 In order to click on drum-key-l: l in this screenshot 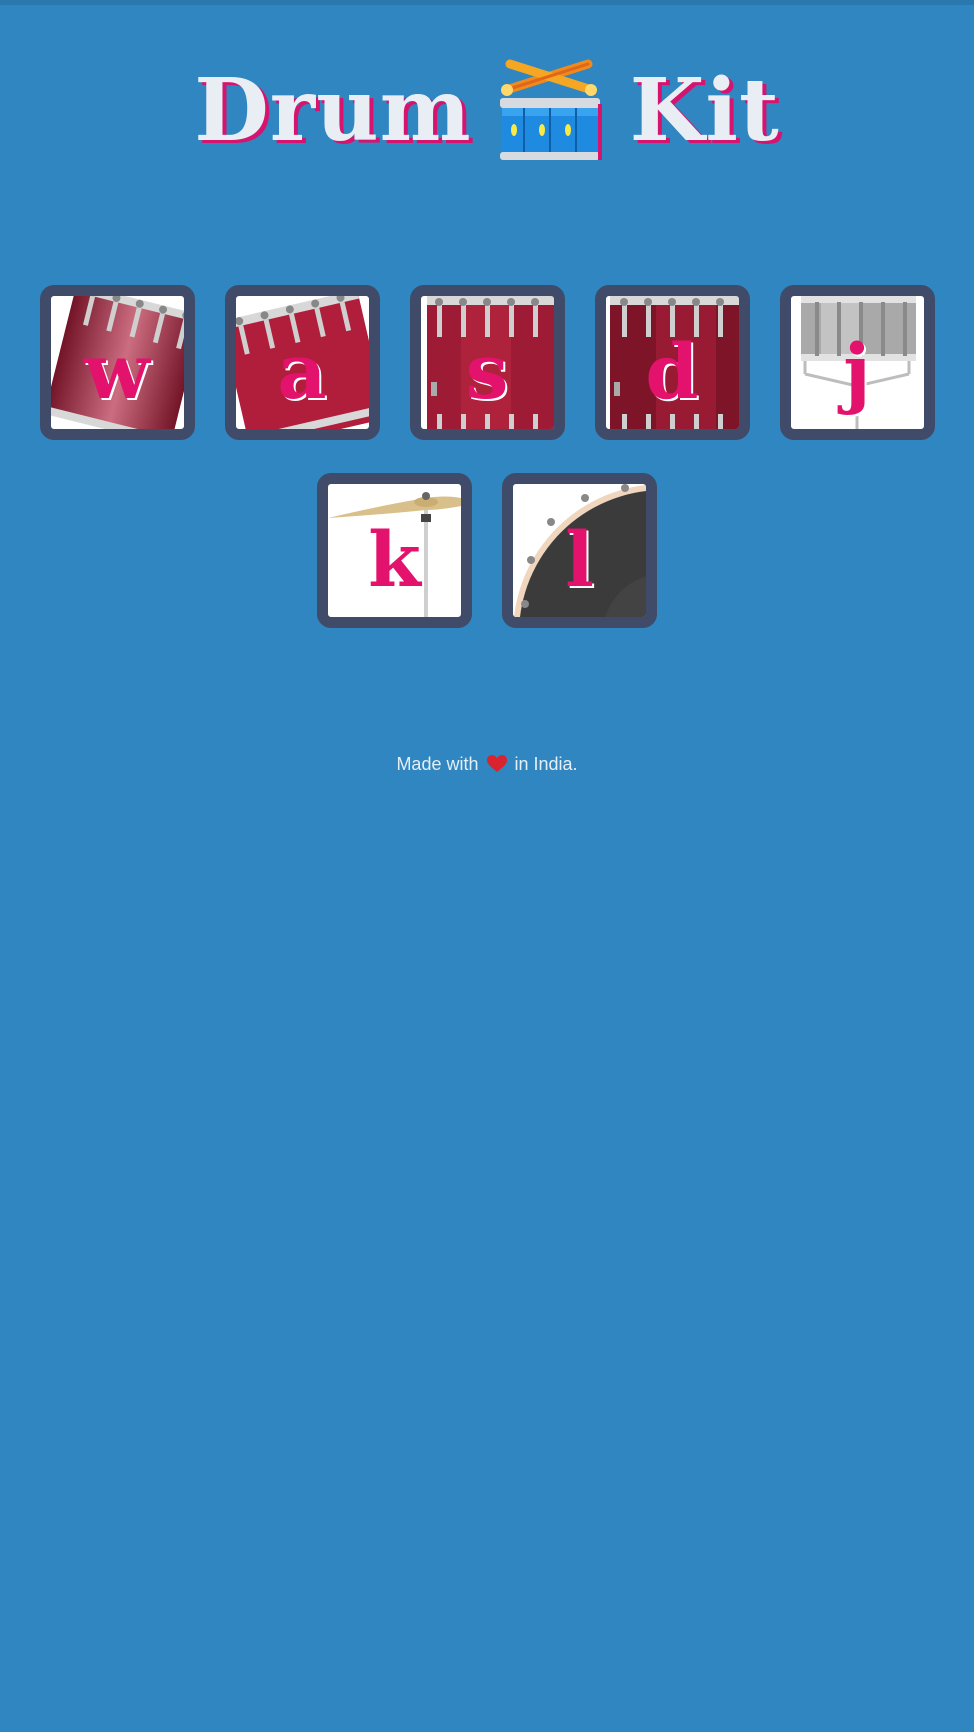, I will do `click(579, 550)`.